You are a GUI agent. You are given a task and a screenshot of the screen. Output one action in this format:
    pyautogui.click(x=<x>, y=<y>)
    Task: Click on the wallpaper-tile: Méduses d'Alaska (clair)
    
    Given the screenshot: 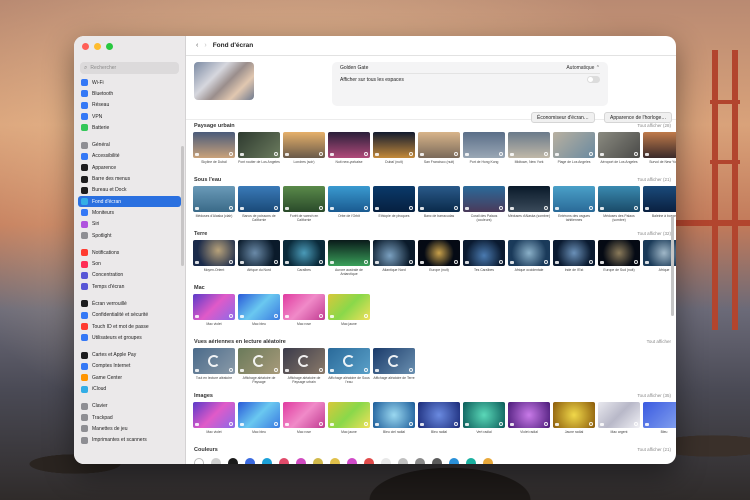 What is the action you would take?
    pyautogui.click(x=214, y=207)
    